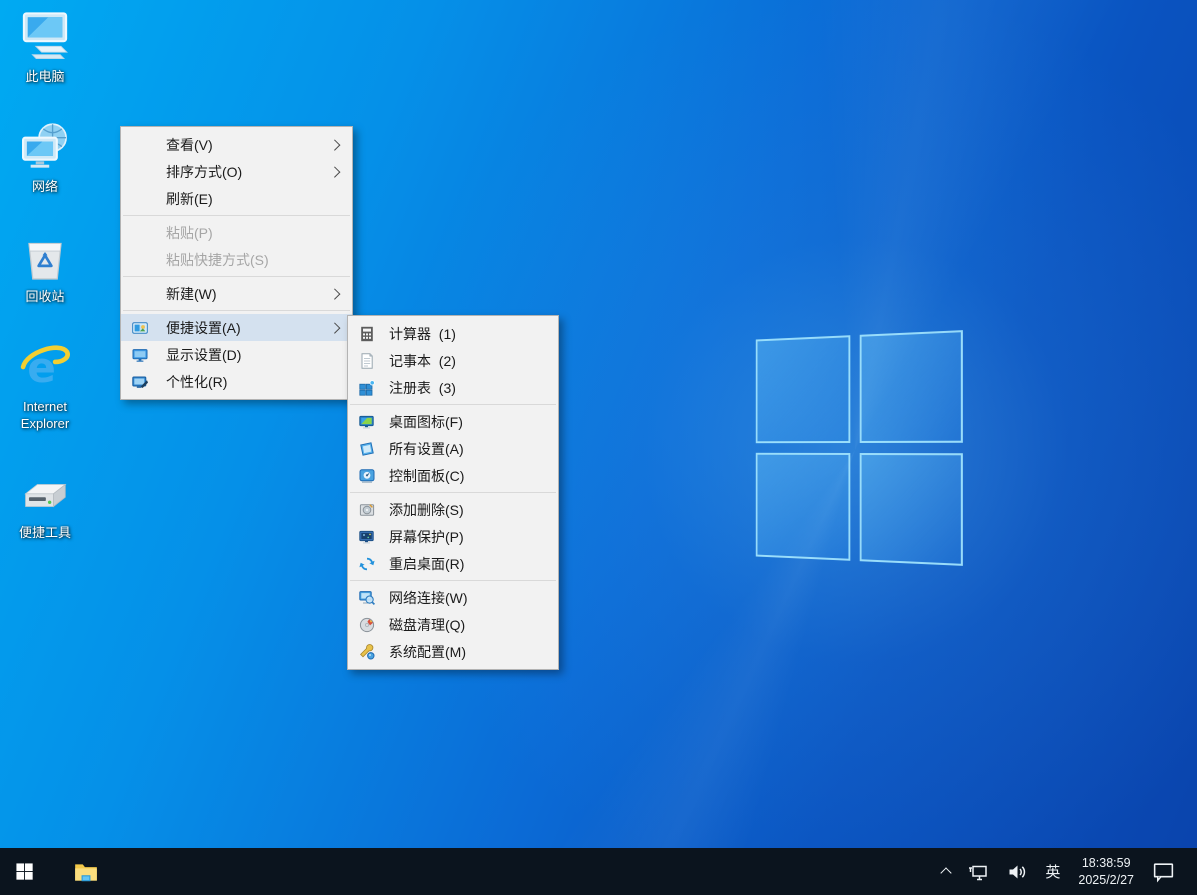 This screenshot has height=895, width=1197. I want to click on display-settings-icon, so click(140, 355).